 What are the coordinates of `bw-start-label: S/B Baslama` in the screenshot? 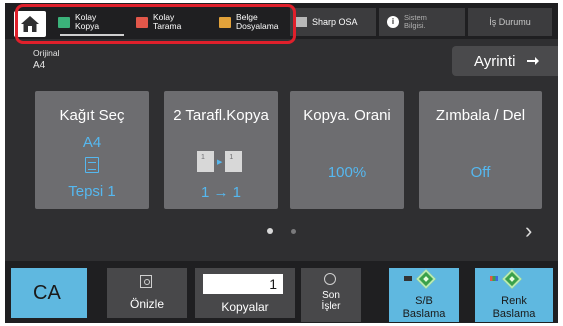 It's located at (424, 307).